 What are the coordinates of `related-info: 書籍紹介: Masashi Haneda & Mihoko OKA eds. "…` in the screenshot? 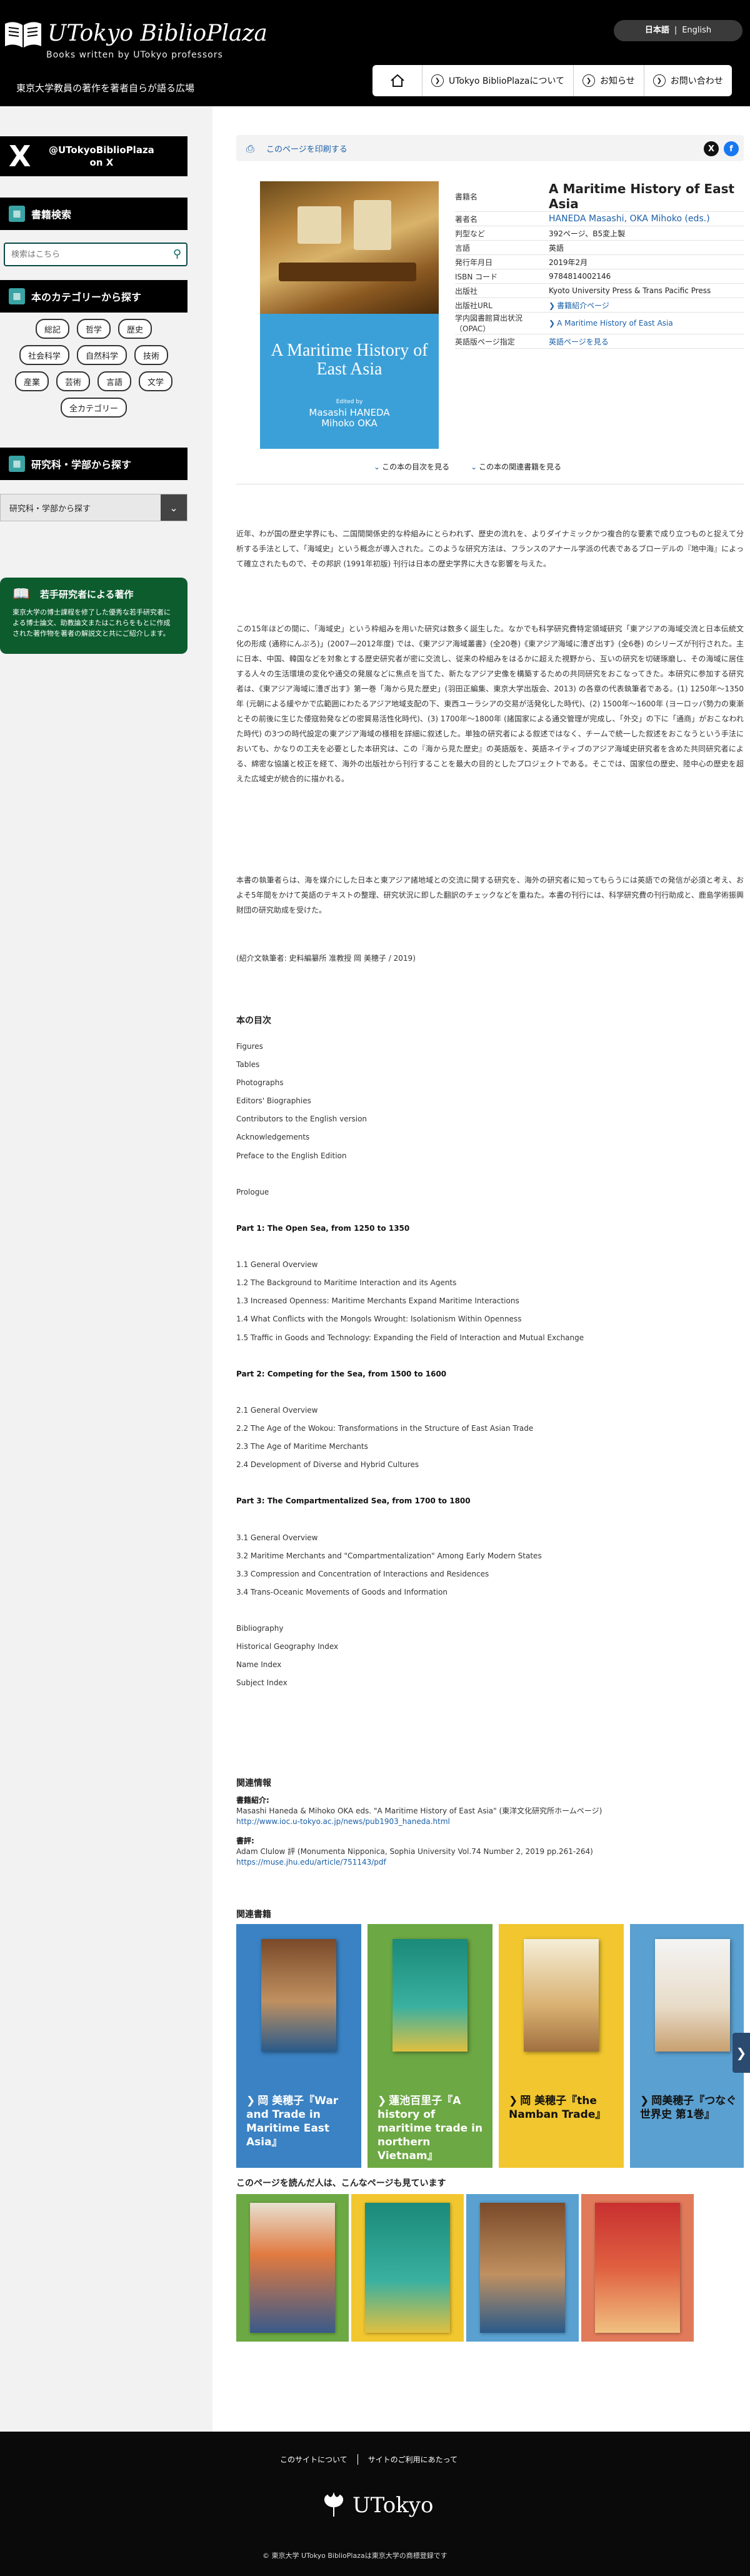 It's located at (490, 1836).